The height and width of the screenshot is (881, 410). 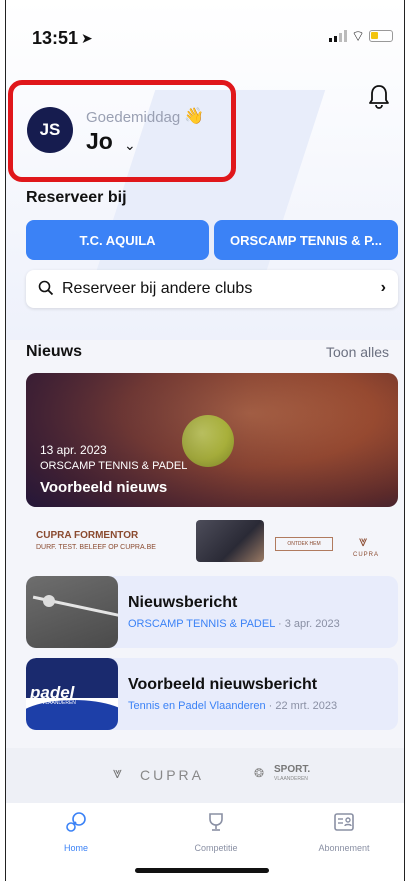 I want to click on news-date: · 3 apr. 2023, so click(x=308, y=624).